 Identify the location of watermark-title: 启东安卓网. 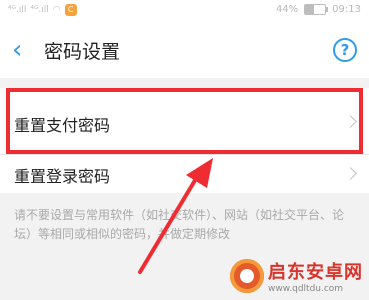
(315, 272).